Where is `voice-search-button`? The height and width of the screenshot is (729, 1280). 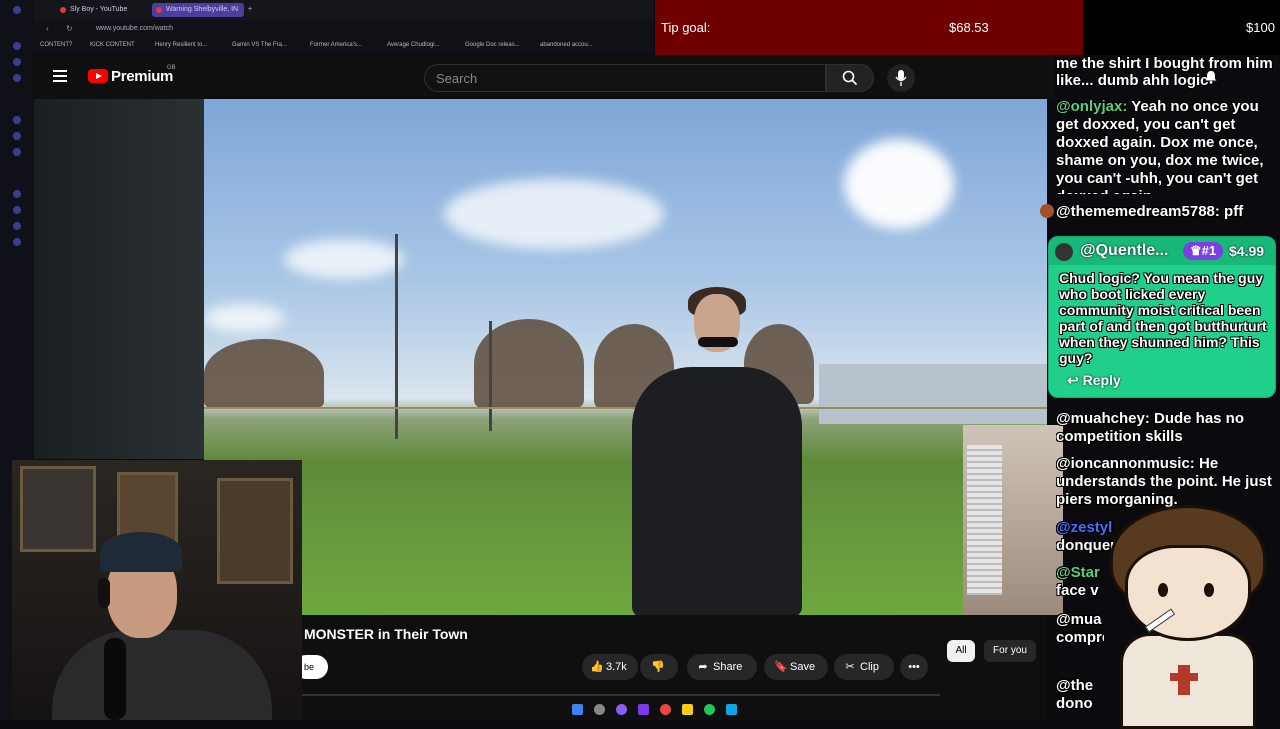
voice-search-button is located at coordinates (901, 78).